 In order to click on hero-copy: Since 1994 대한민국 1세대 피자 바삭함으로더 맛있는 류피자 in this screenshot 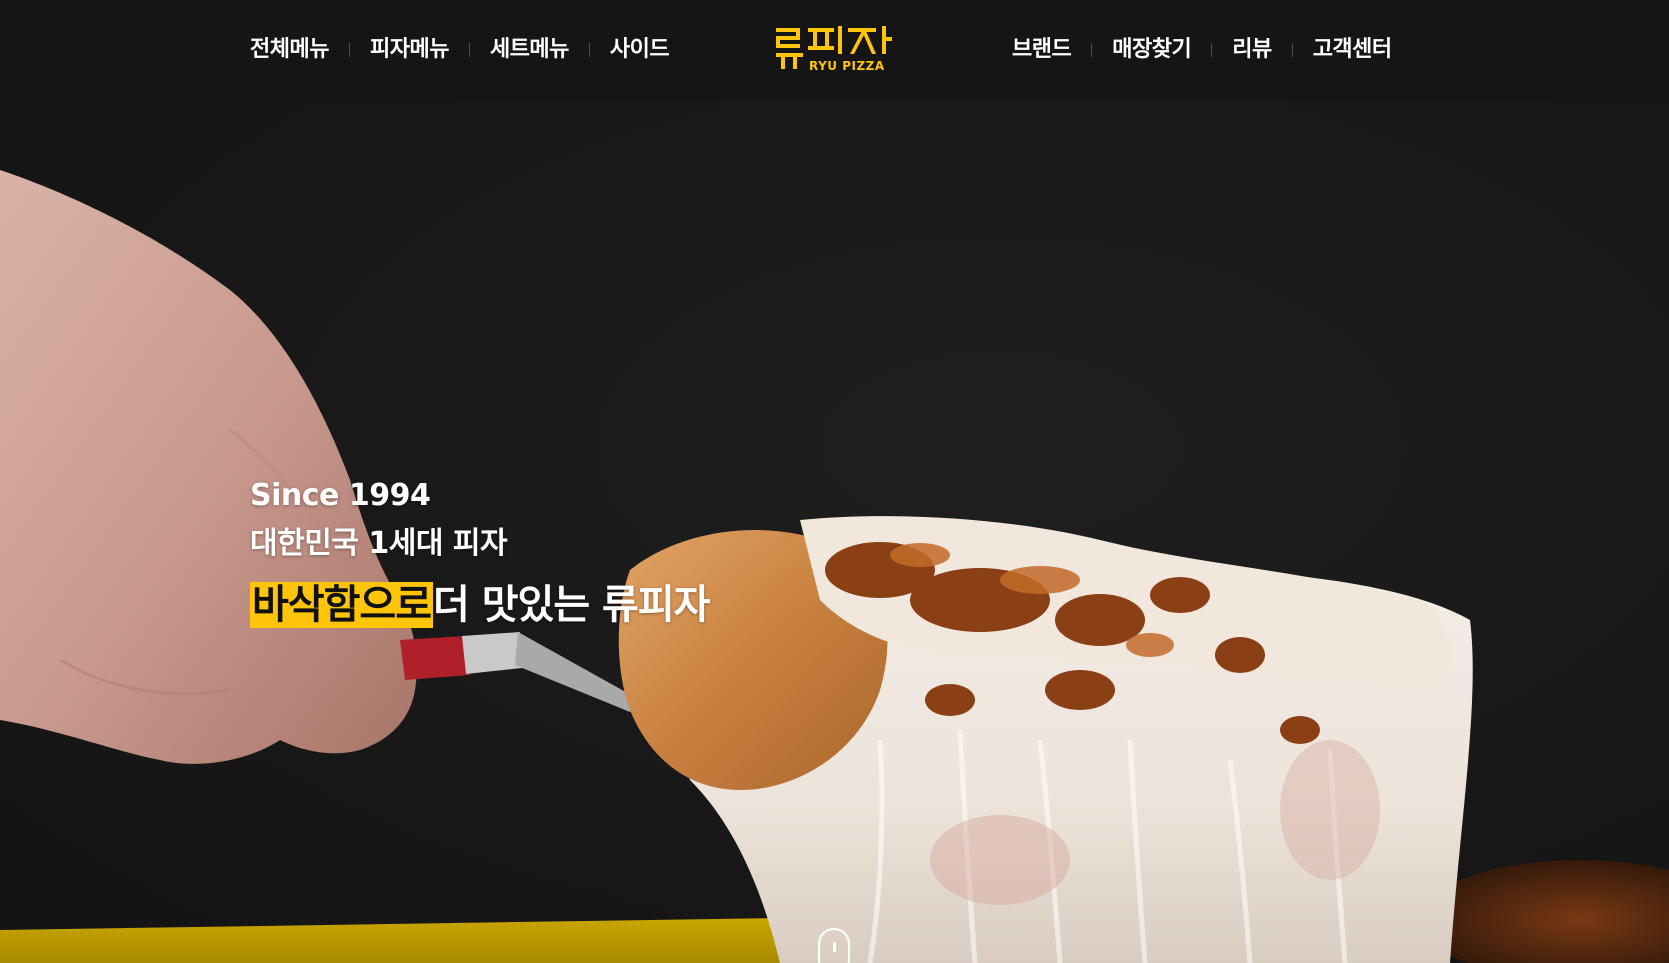, I will do `click(480, 552)`.